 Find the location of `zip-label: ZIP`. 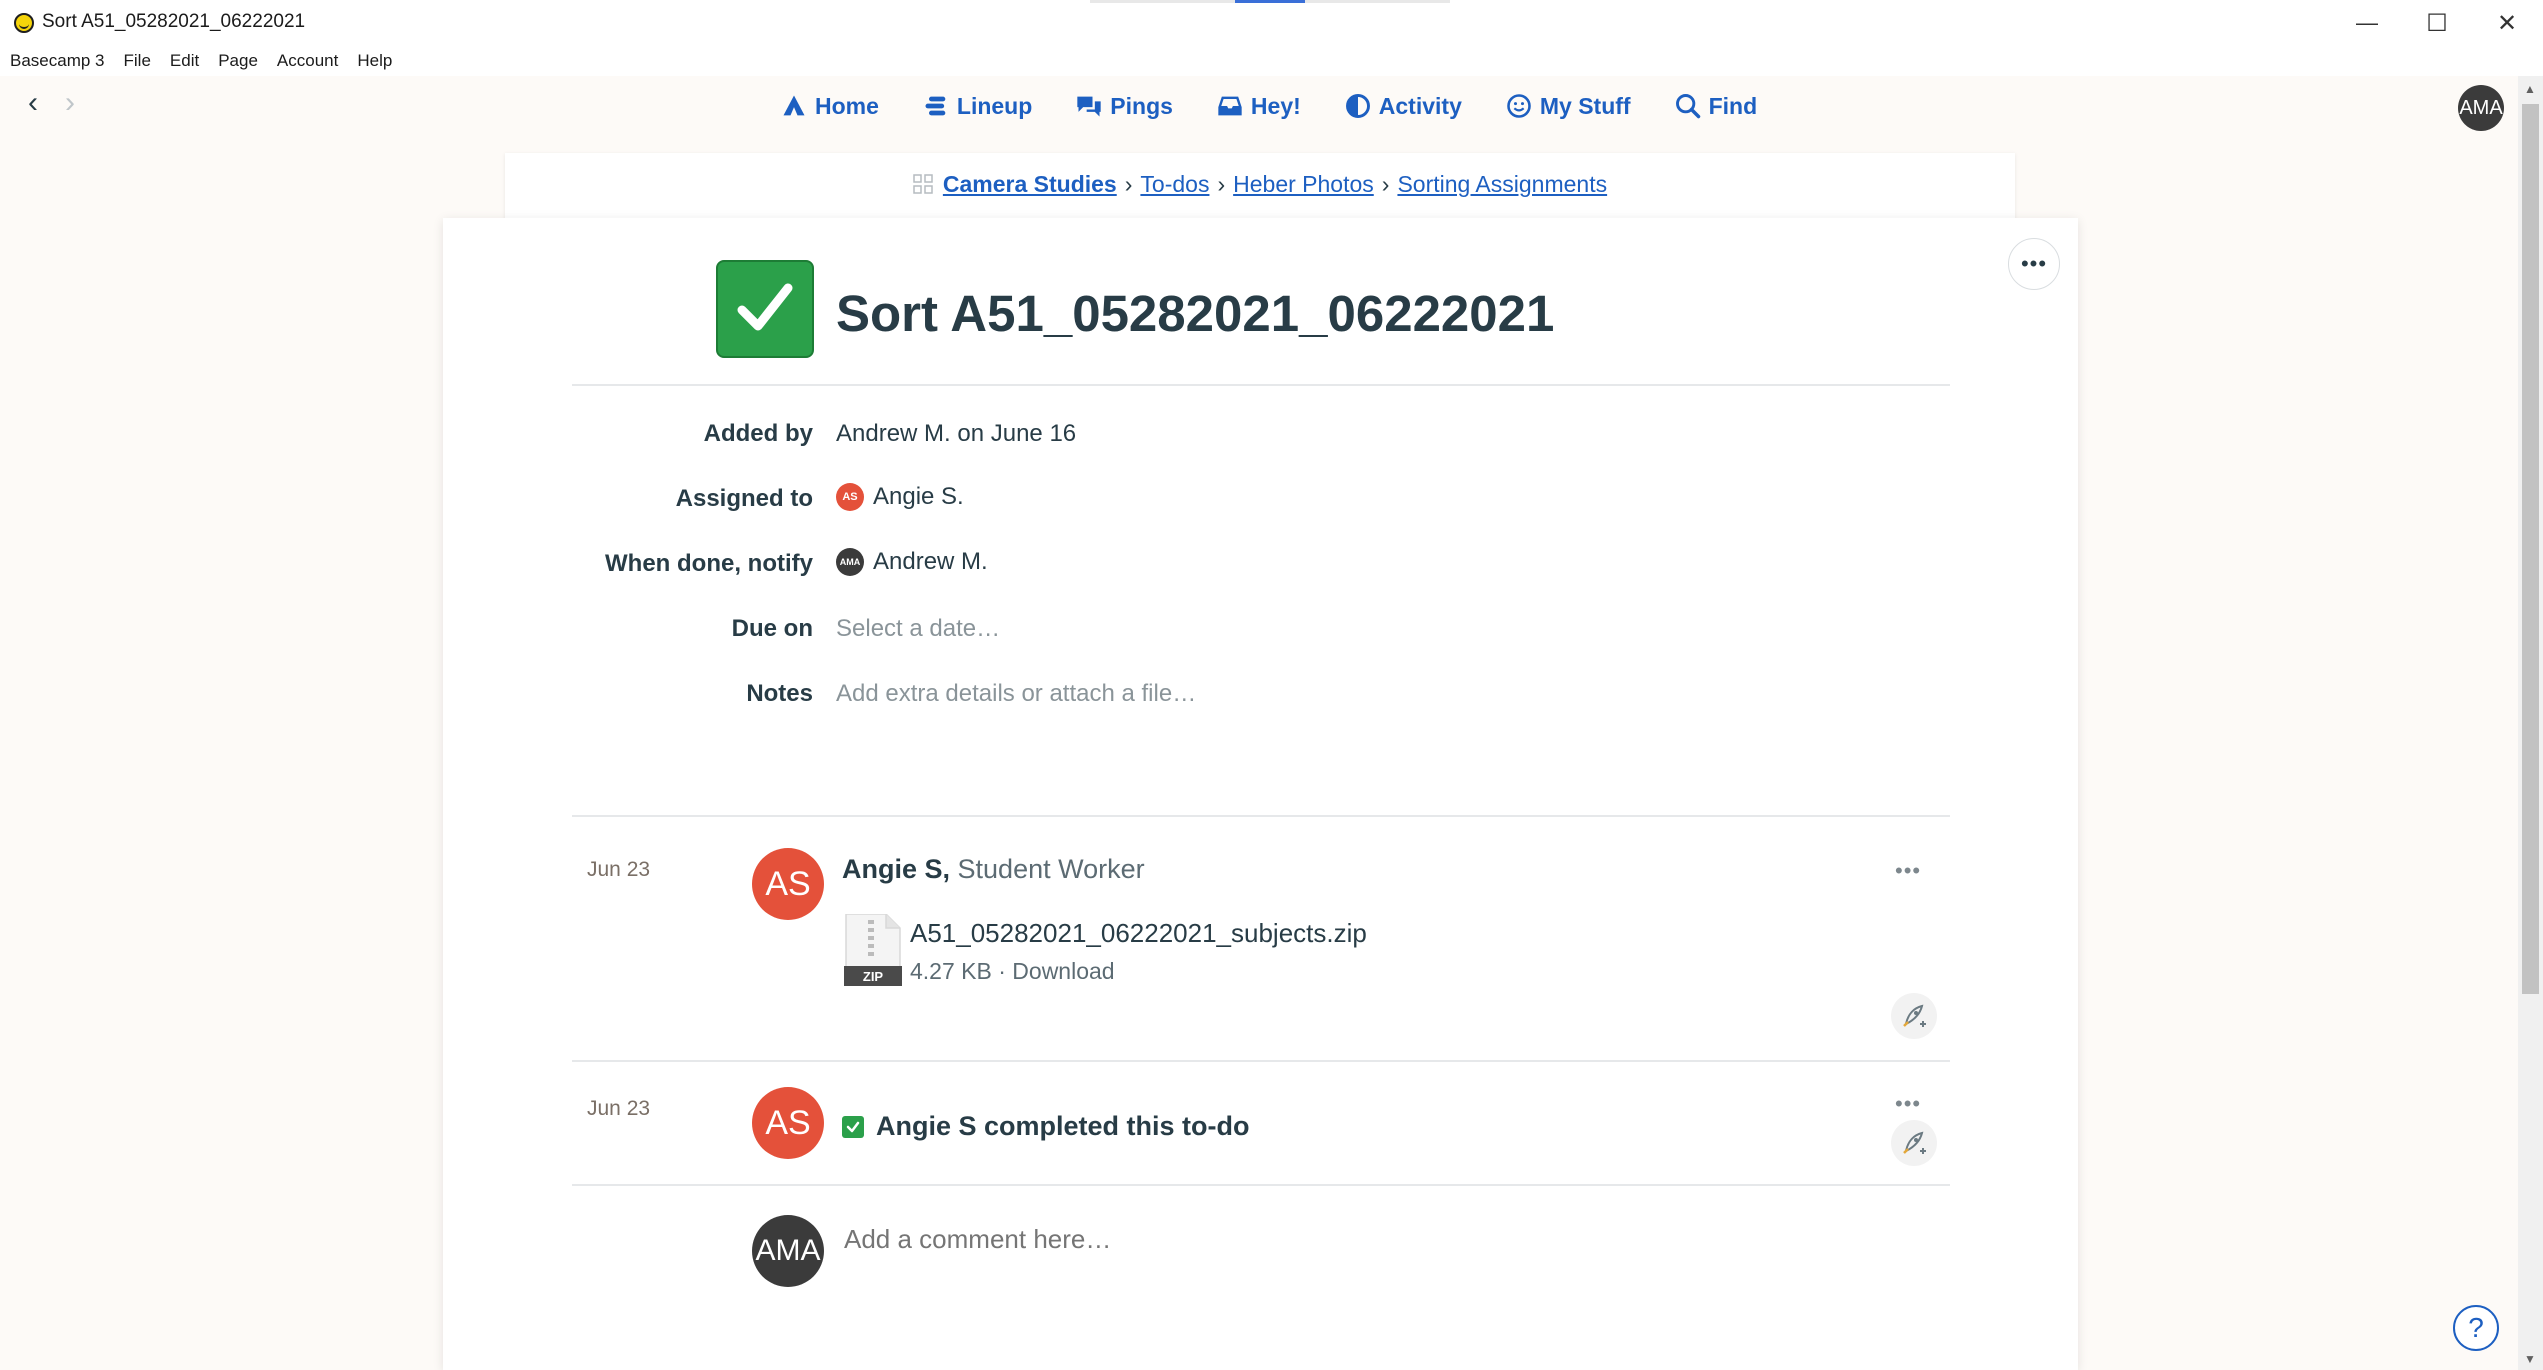

zip-label: ZIP is located at coordinates (873, 976).